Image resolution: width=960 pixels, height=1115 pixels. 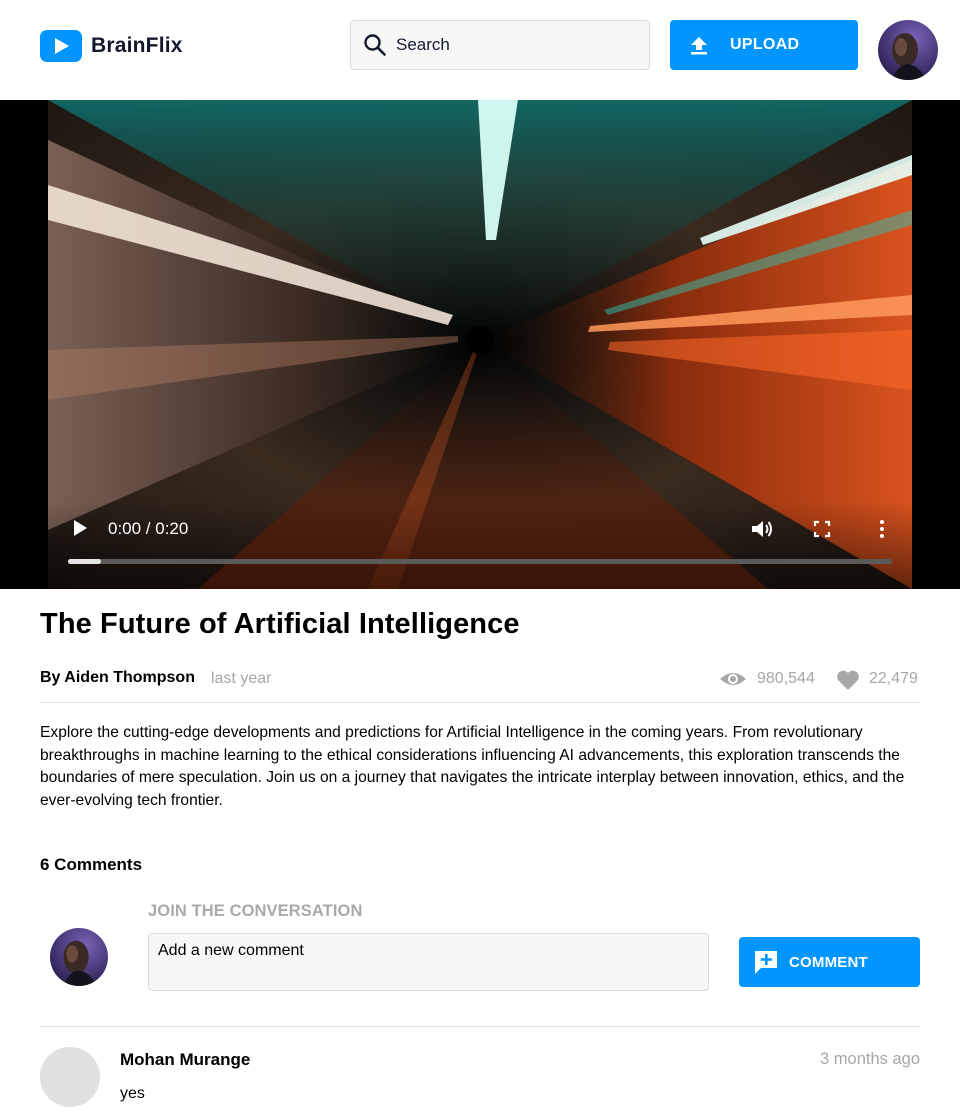 What do you see at coordinates (822, 529) in the screenshot?
I see `fullscreen-icon` at bounding box center [822, 529].